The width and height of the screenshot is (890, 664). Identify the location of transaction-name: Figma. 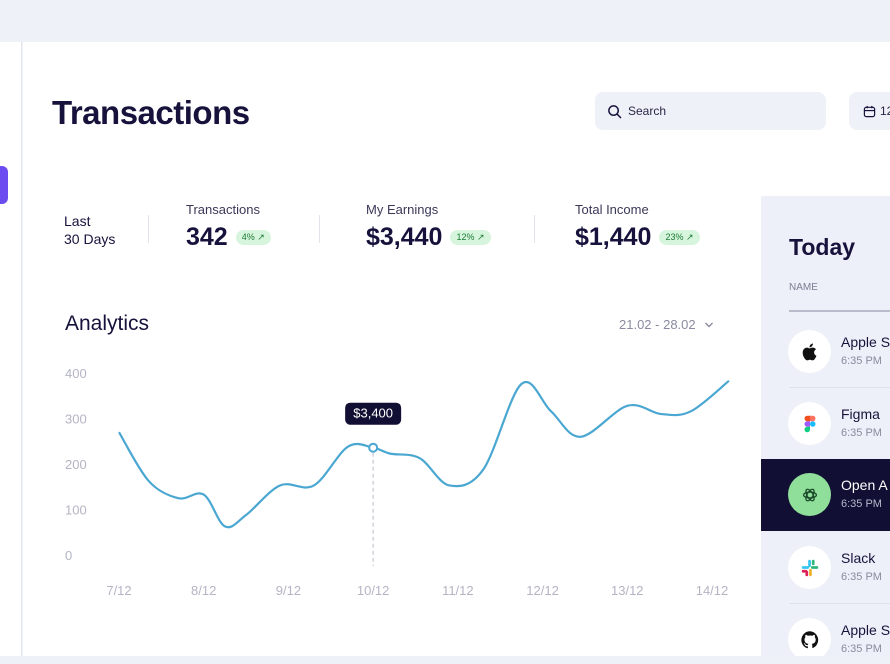
(860, 414).